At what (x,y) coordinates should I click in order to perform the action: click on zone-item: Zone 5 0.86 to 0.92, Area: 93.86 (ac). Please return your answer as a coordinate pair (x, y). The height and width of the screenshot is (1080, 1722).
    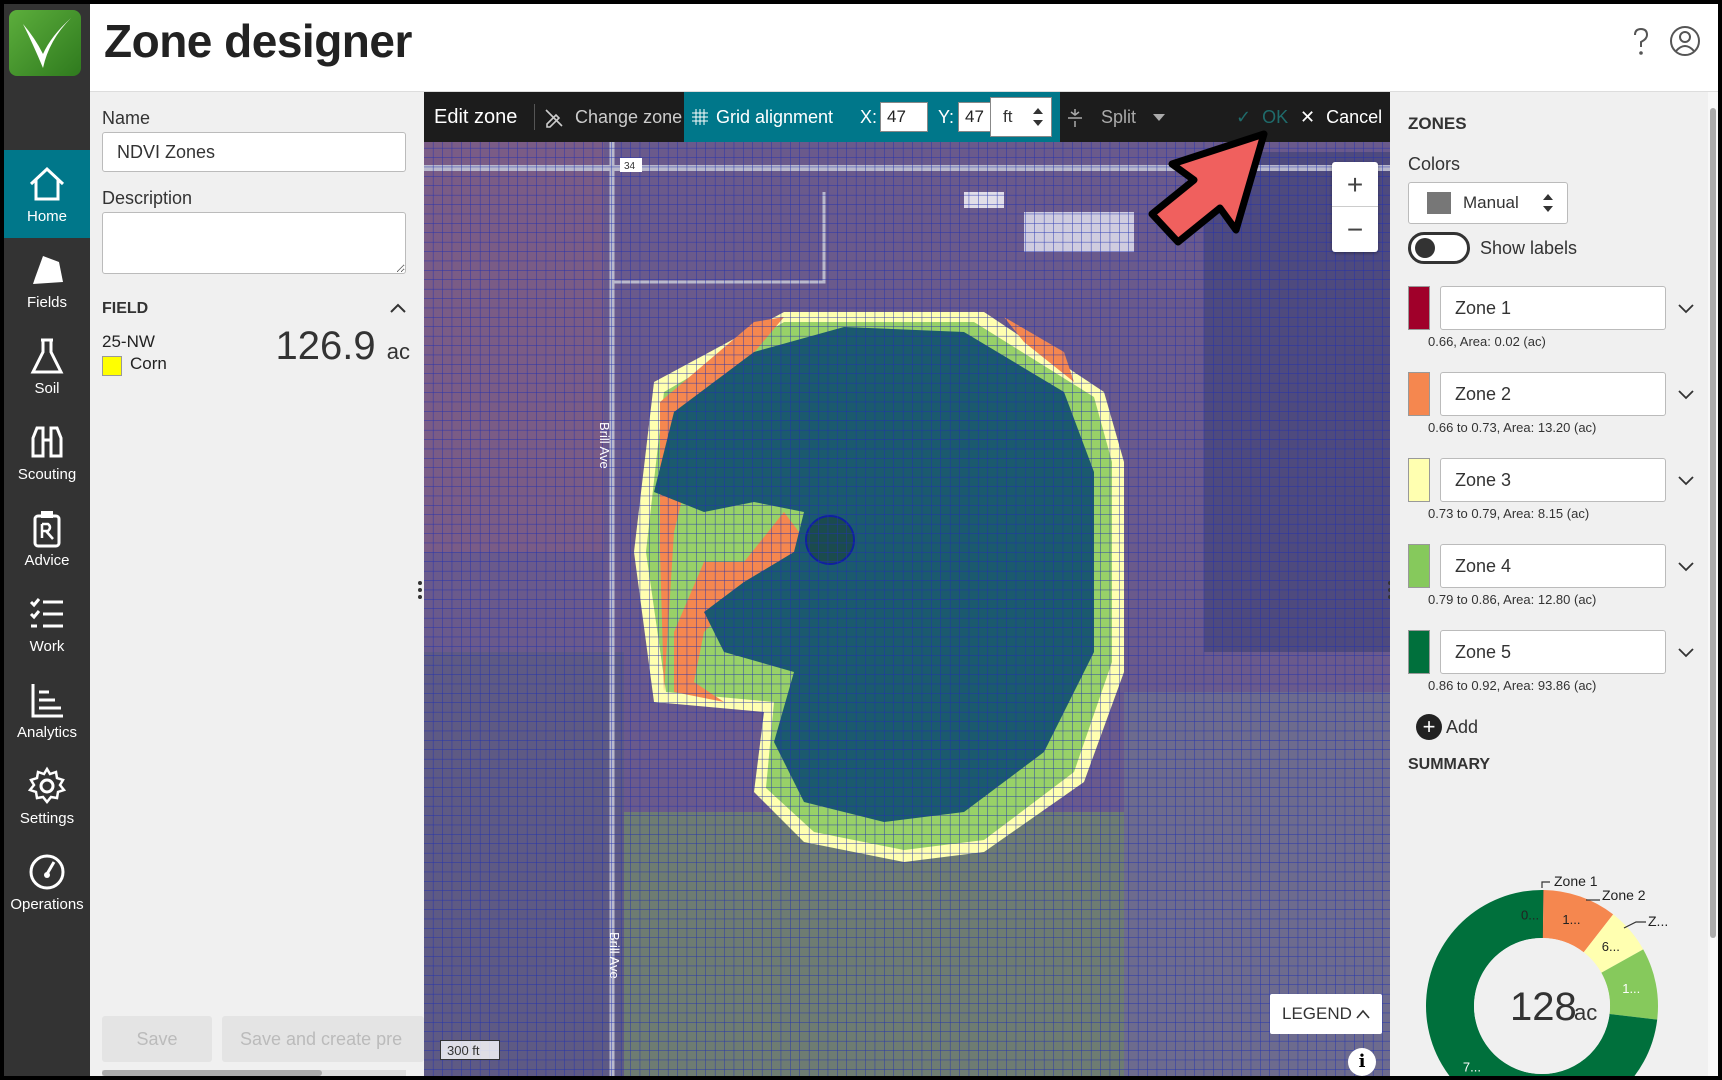
    Looking at the image, I should click on (1553, 670).